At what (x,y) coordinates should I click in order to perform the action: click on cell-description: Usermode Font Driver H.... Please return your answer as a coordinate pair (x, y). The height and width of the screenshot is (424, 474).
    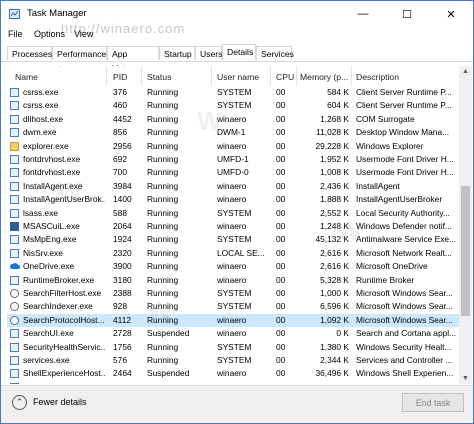
    Looking at the image, I should click on (405, 159).